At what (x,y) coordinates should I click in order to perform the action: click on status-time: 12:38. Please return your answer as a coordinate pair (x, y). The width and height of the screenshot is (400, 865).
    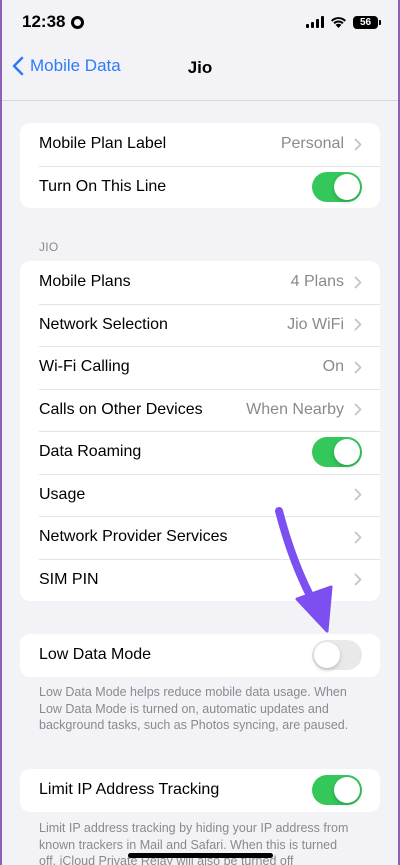
    Looking at the image, I should click on (53, 22).